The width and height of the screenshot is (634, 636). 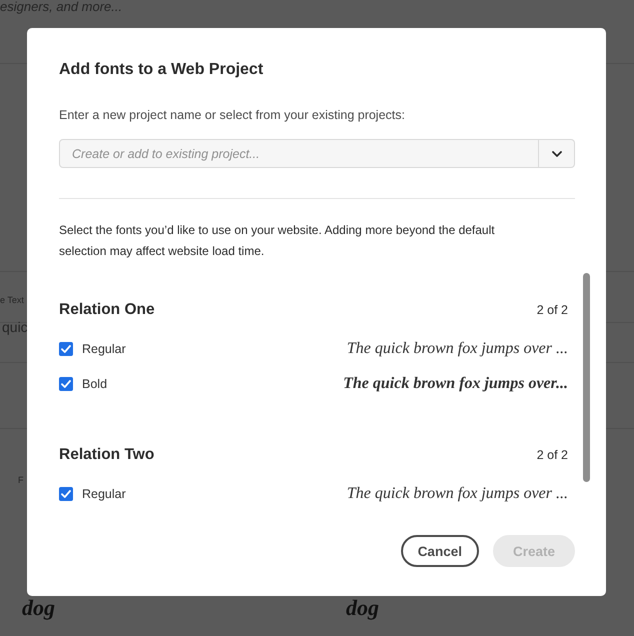 I want to click on dialog-title: Add fonts to a Web Project, so click(x=161, y=70).